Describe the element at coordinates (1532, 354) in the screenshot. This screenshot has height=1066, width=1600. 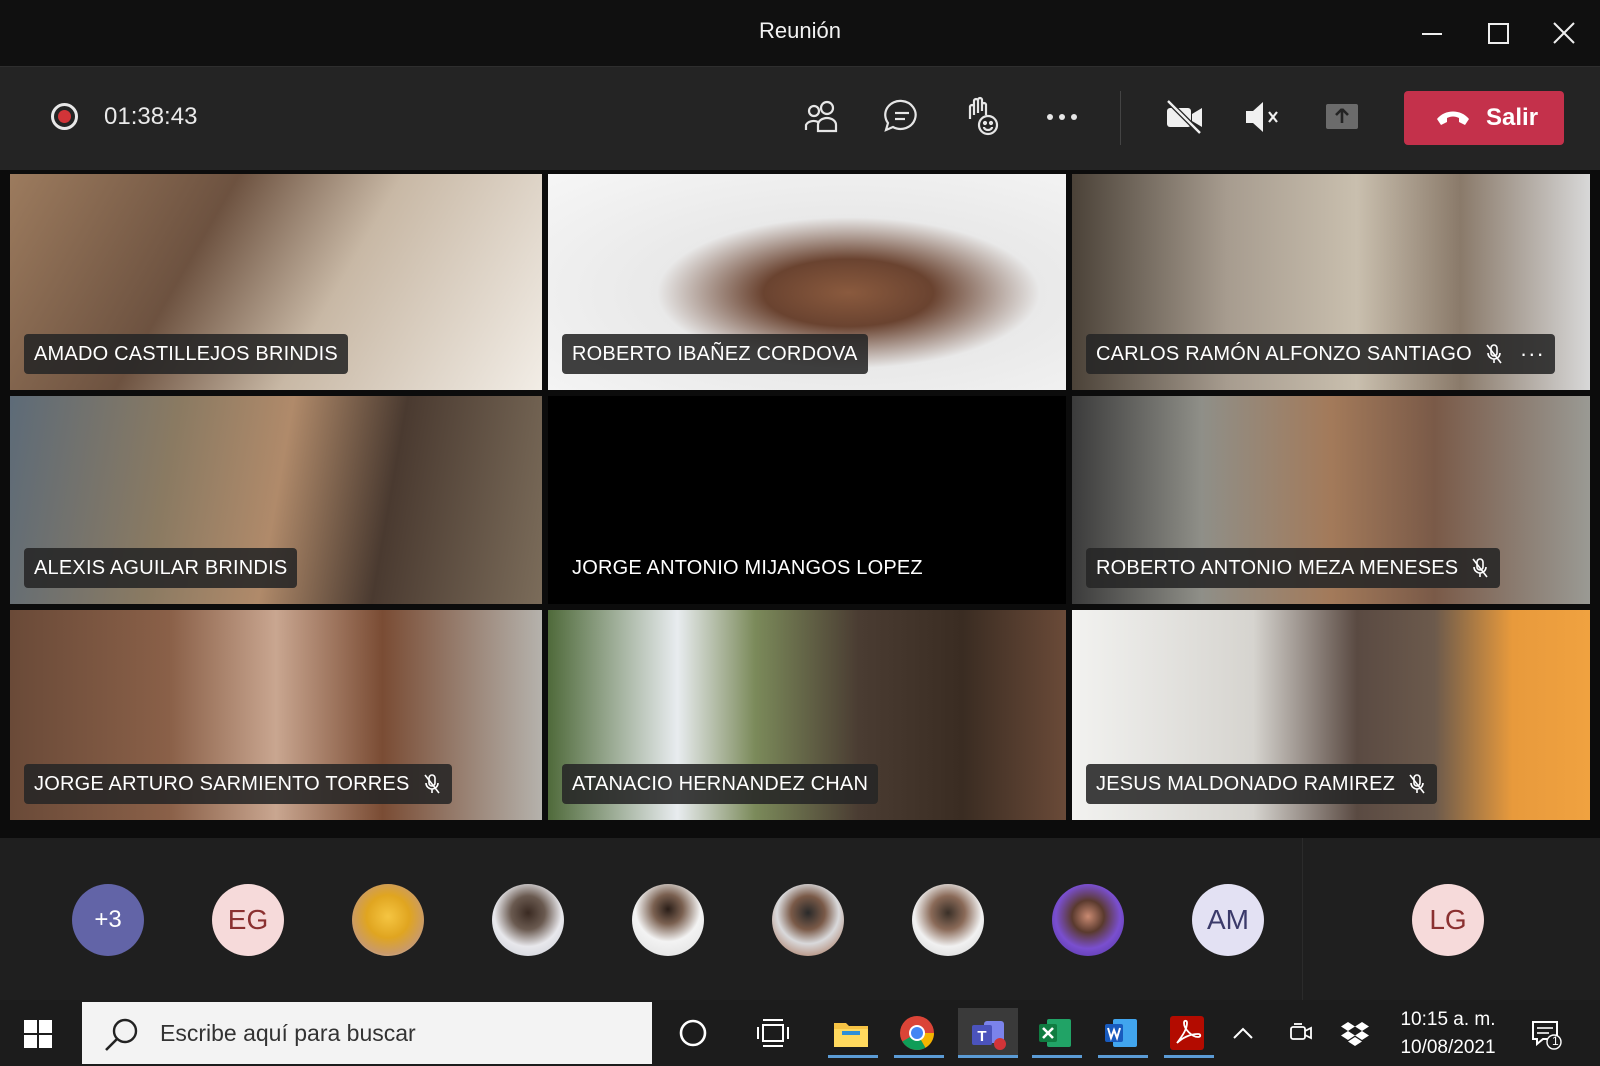
I see `more-options-icon: ···` at that location.